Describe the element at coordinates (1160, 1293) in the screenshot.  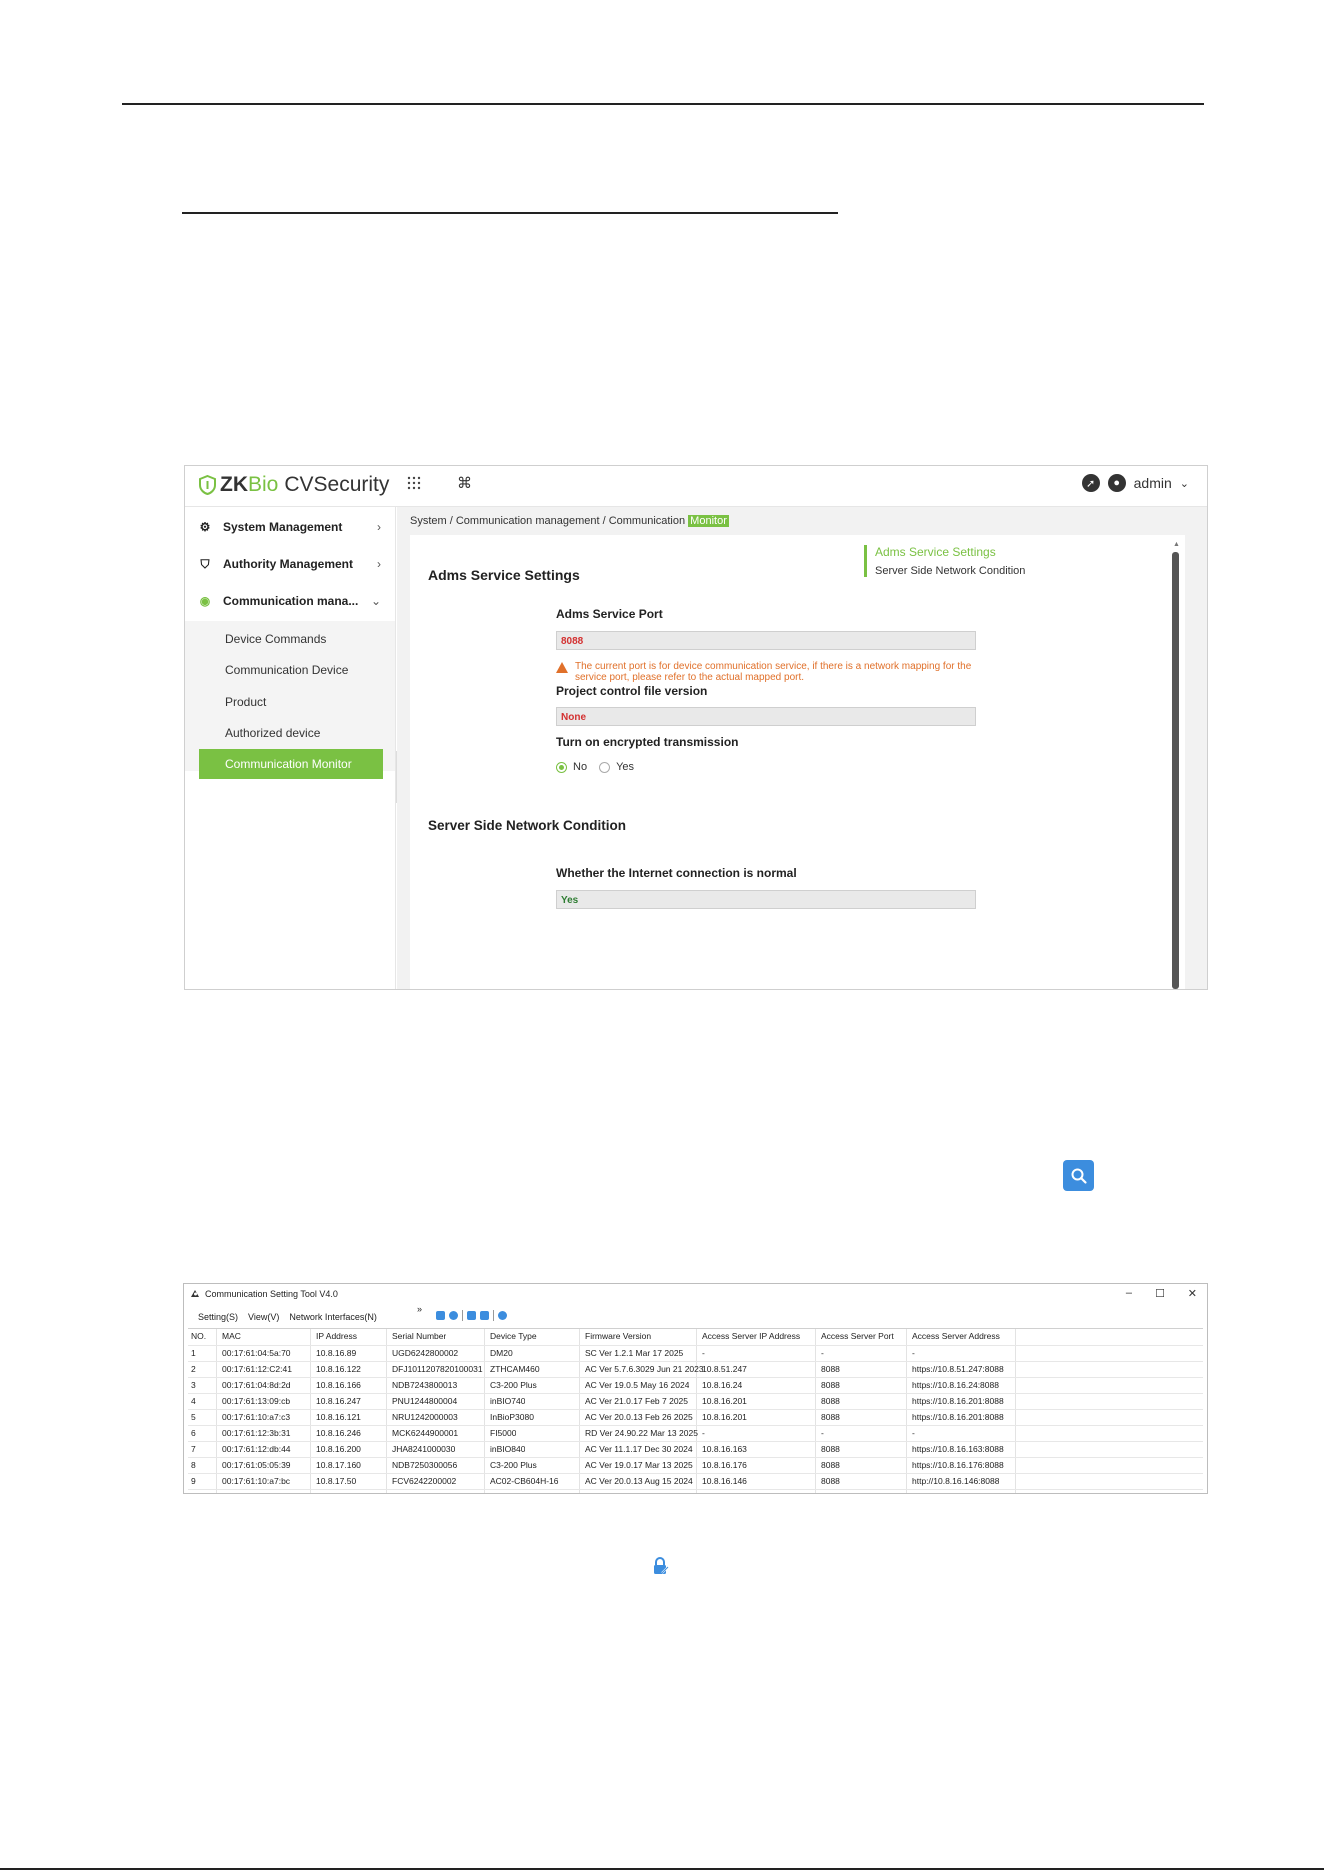
I see `maximize-button: ☐` at that location.